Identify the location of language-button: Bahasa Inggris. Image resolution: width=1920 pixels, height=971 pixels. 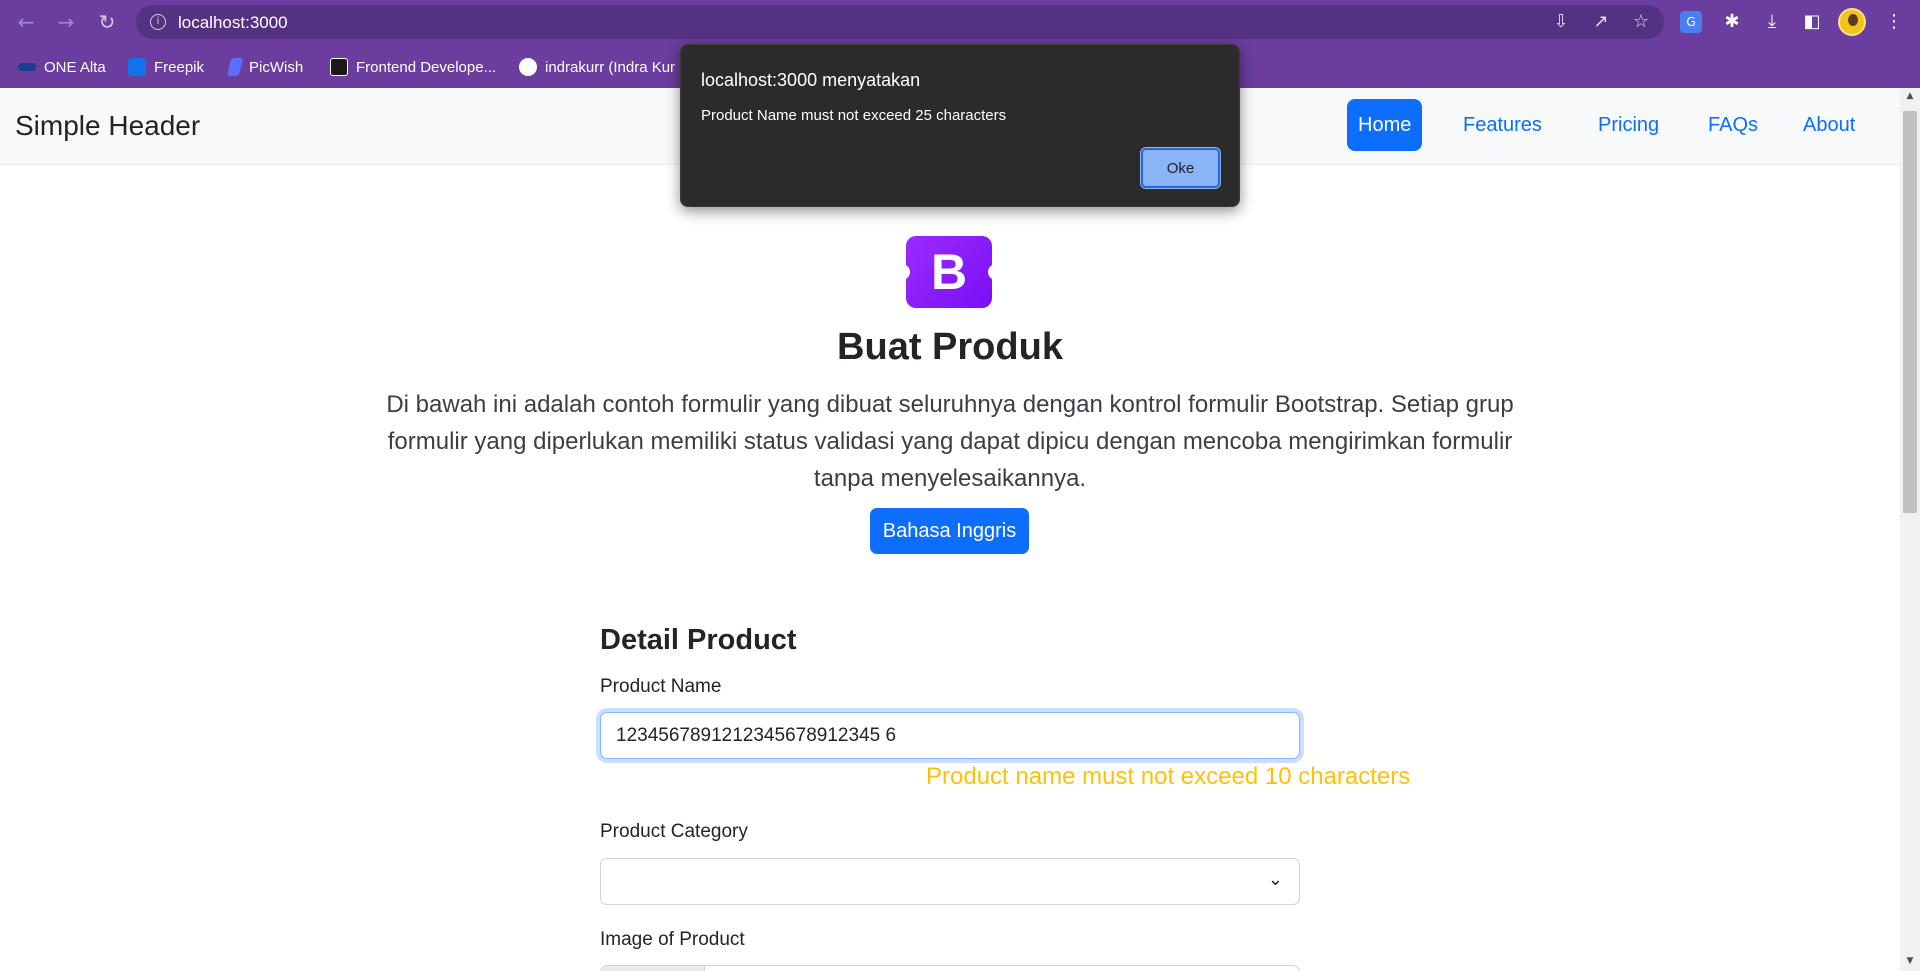
(949, 531).